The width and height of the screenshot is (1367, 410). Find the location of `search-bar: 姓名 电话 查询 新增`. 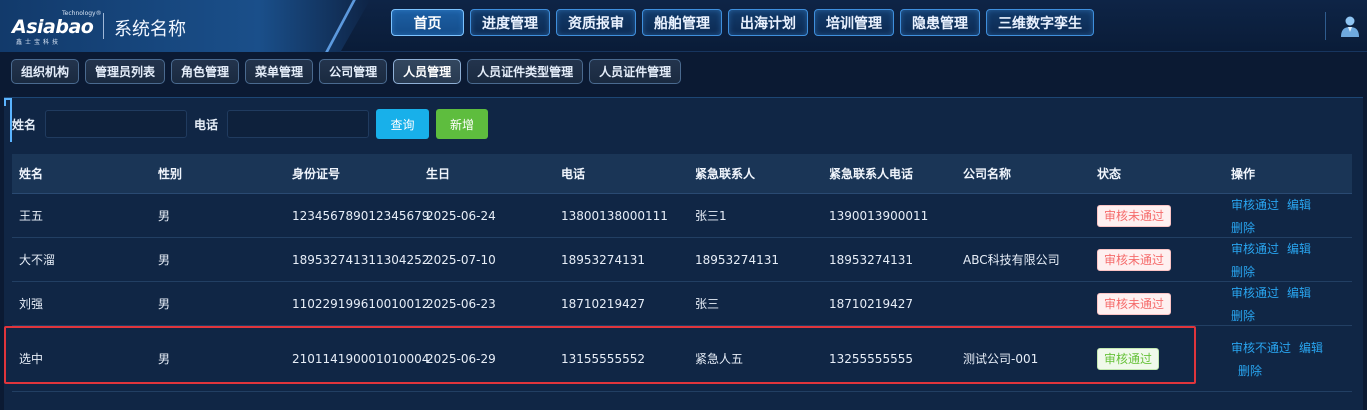

search-bar: 姓名 电话 查询 新增 is located at coordinates (250, 124).